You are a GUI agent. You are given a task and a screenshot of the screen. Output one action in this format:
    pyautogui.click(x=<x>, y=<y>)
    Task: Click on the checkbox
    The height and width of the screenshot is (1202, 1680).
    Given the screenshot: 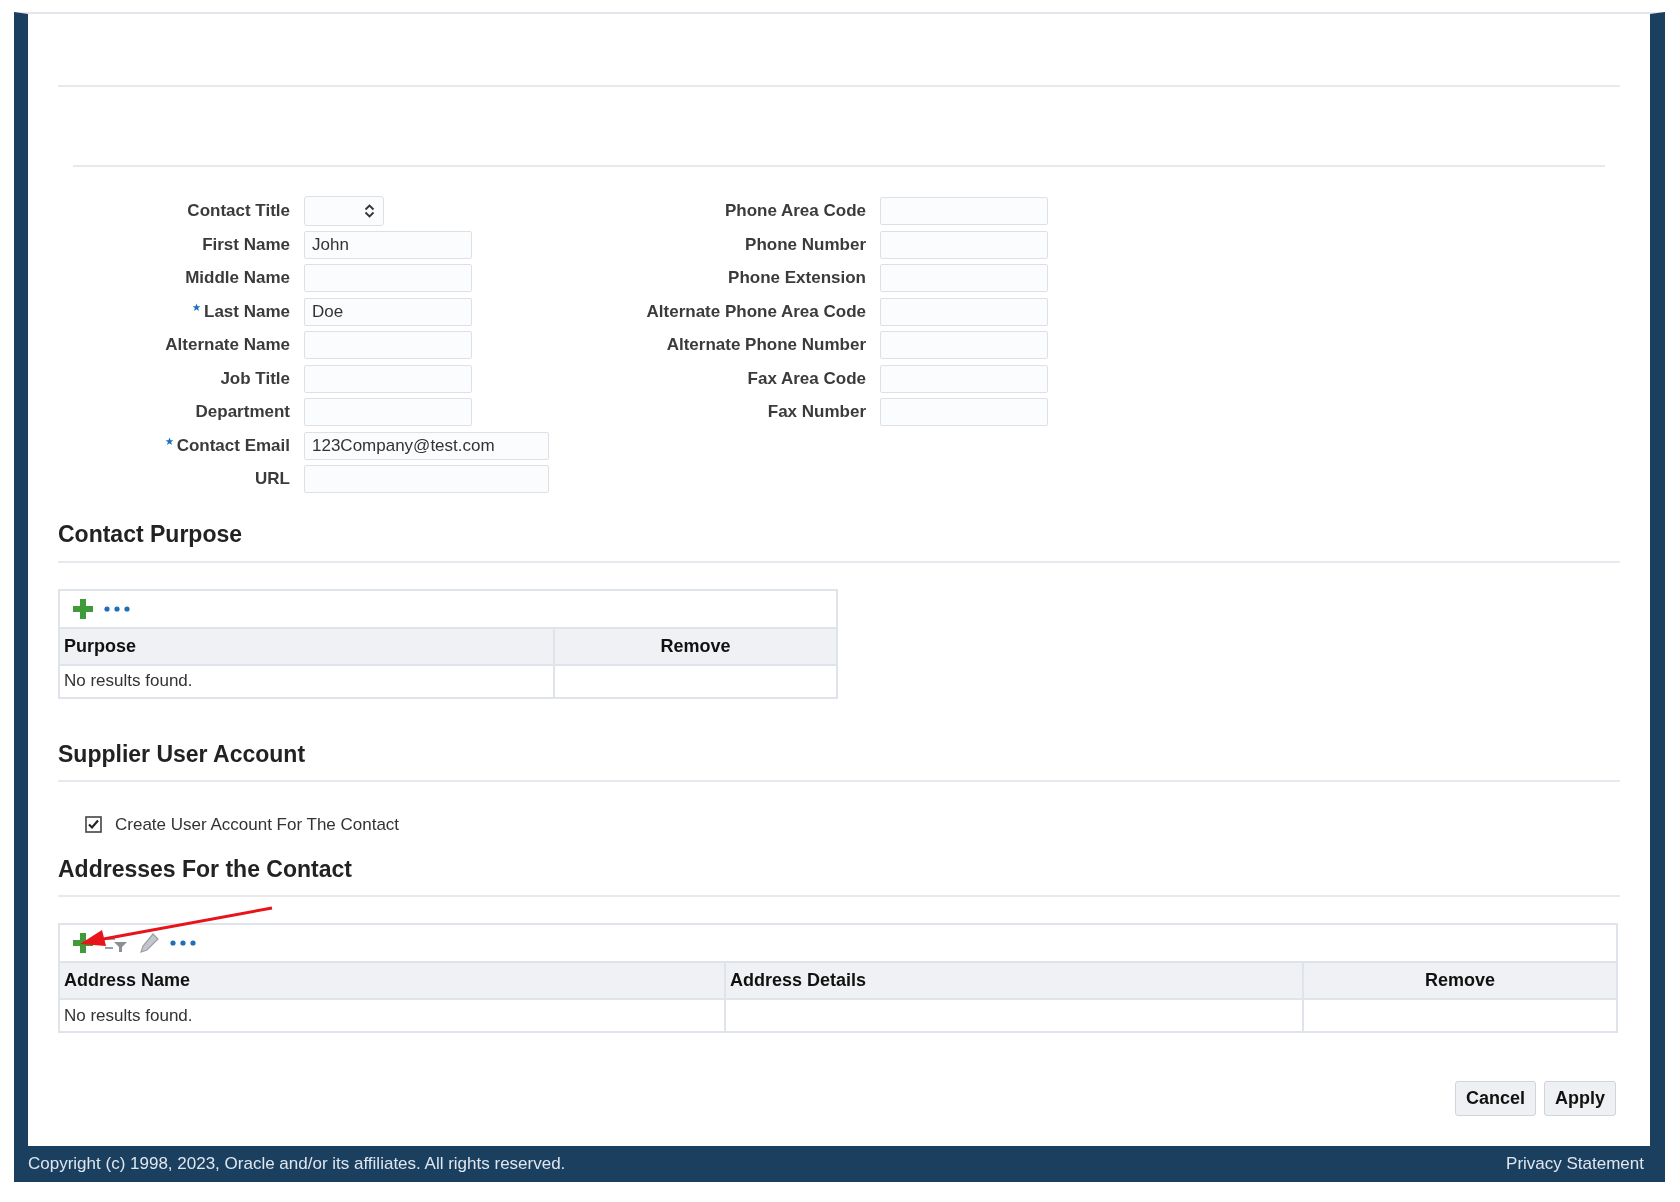 What is the action you would take?
    pyautogui.click(x=93, y=825)
    